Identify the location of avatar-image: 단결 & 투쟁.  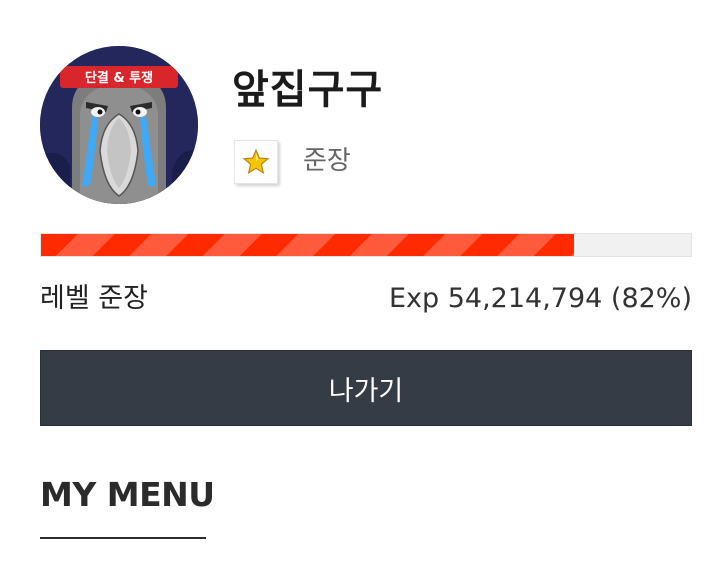
(119, 125).